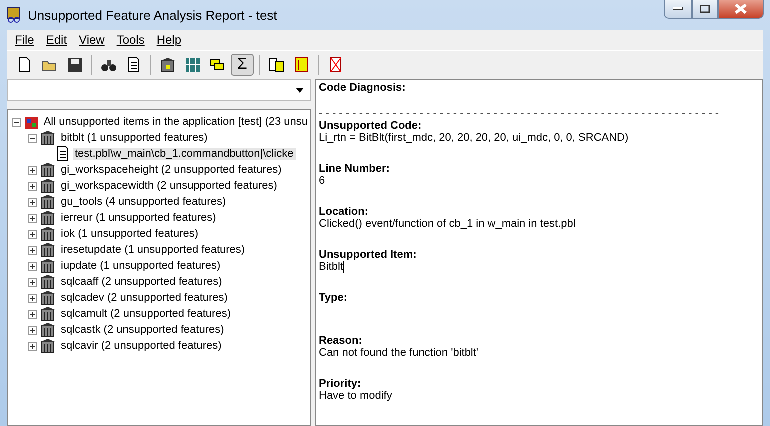 This screenshot has width=770, height=426. Describe the element at coordinates (340, 384) in the screenshot. I see `section-heading: Priority:` at that location.